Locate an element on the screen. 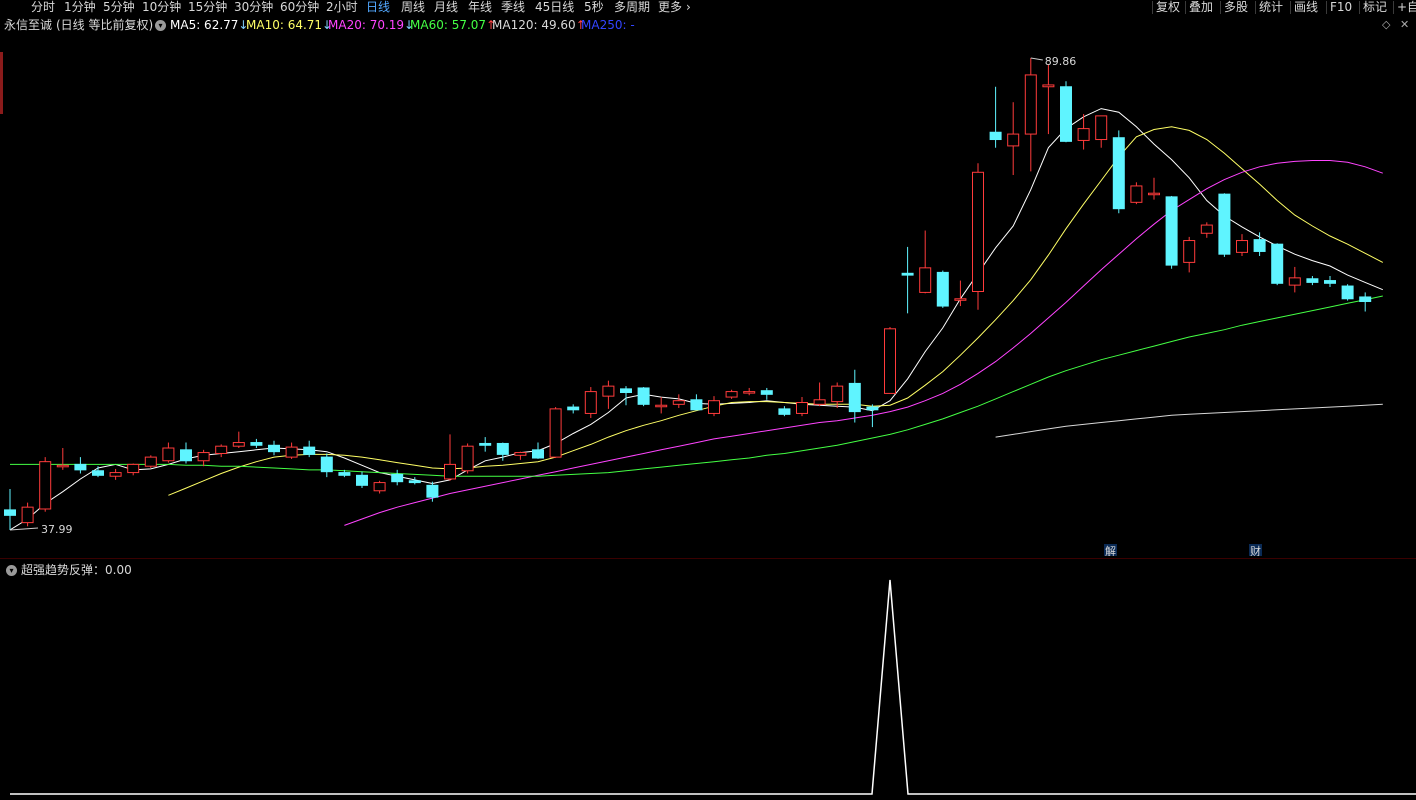 The height and width of the screenshot is (800, 1416). period-tab-4: 15分钟 is located at coordinates (207, 7).